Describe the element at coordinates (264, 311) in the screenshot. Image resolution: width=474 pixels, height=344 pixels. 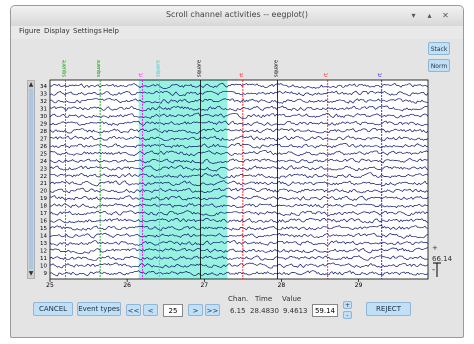
I see `time-value: 28.4830` at that location.